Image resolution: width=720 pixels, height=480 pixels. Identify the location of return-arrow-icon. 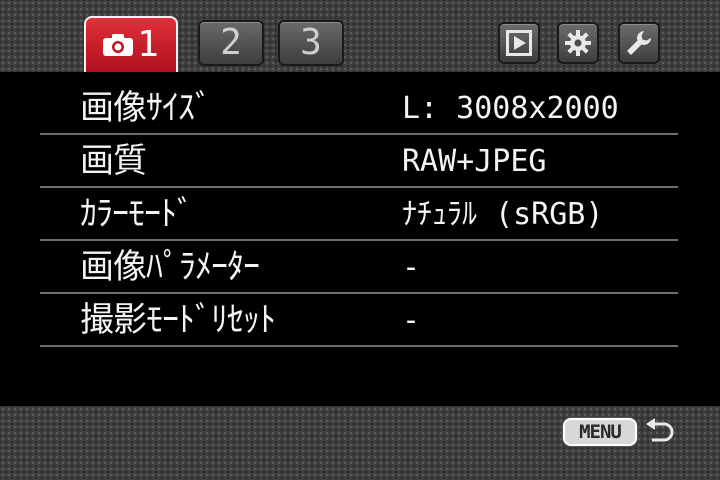
(660, 432).